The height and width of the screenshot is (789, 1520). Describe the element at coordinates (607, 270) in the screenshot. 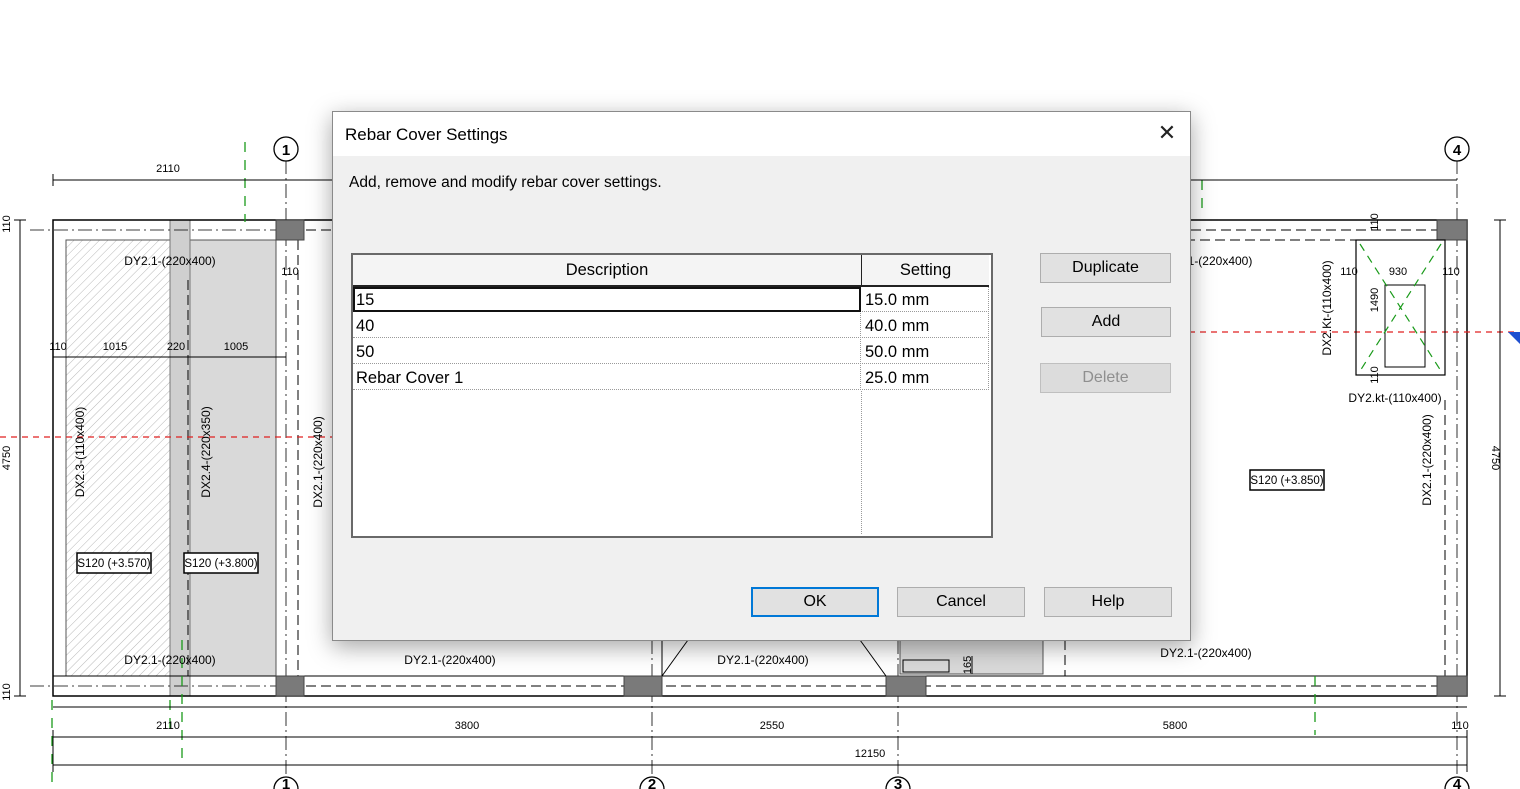

I see `column-header-description: Description` at that location.